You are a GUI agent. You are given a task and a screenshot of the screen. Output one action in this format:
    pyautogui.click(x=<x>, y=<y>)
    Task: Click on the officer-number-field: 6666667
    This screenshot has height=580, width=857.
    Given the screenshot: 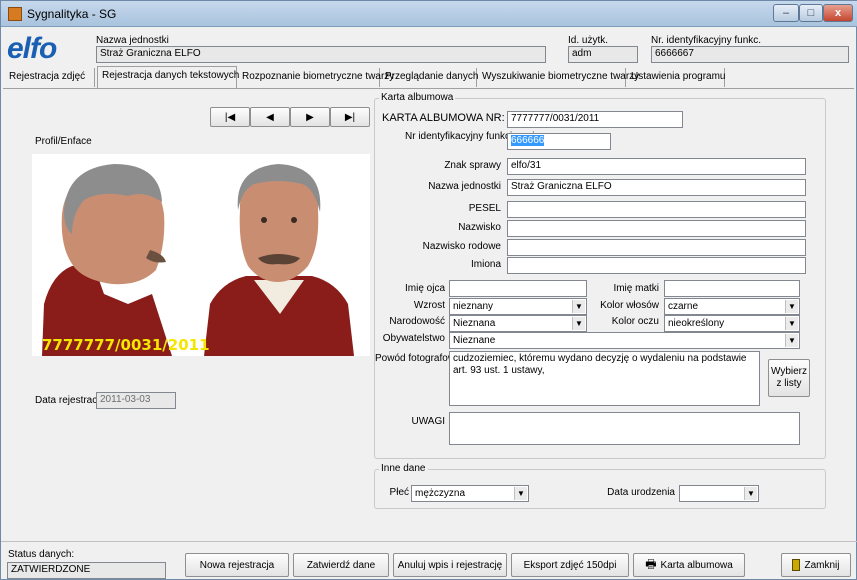 What is the action you would take?
    pyautogui.click(x=750, y=54)
    